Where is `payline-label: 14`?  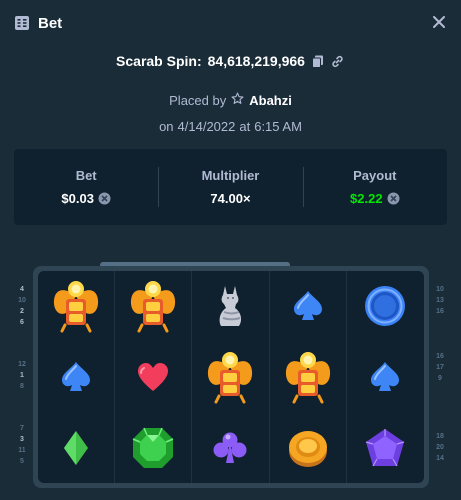
payline-label: 14 is located at coordinates (440, 458).